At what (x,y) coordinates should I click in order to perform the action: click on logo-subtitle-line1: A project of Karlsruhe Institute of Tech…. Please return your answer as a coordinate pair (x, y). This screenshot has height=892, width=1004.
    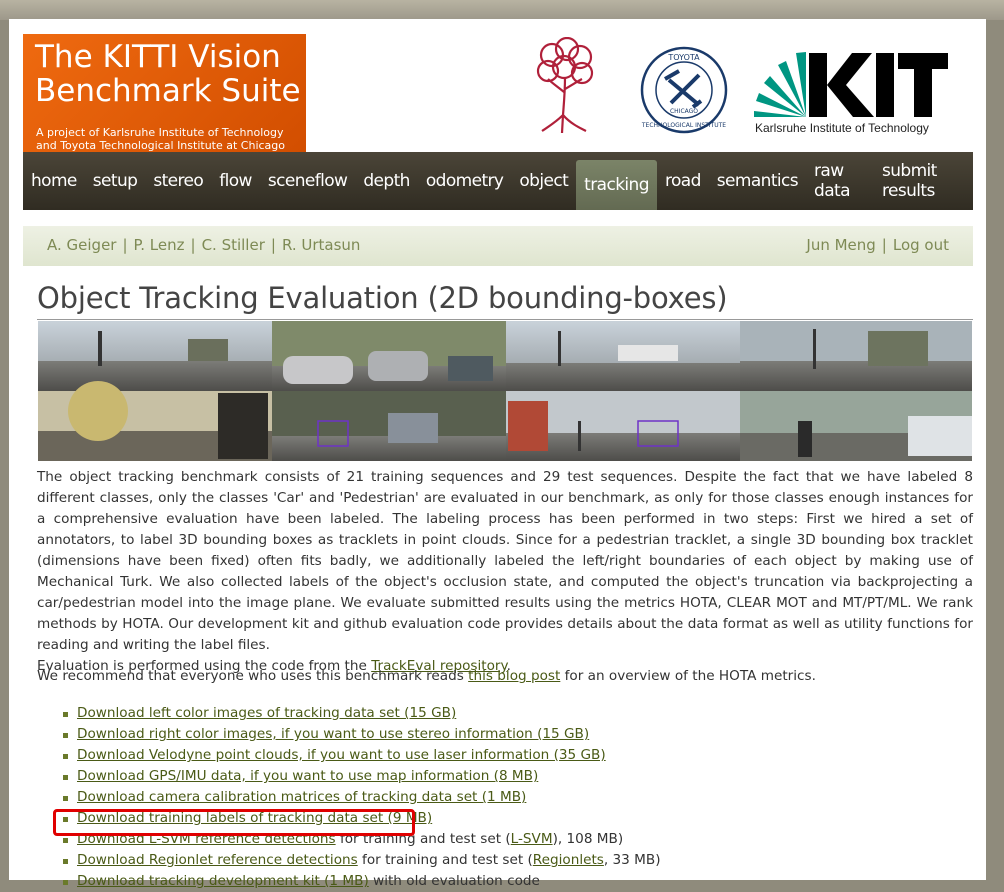
    Looking at the image, I should click on (160, 132).